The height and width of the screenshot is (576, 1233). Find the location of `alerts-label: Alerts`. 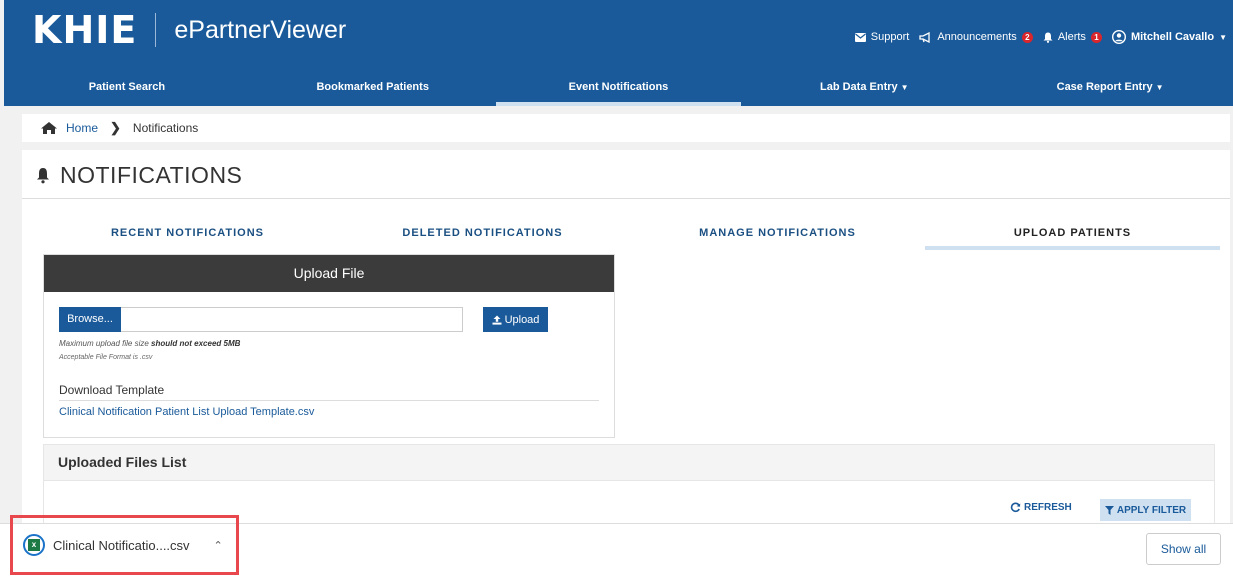

alerts-label: Alerts is located at coordinates (1071, 37).